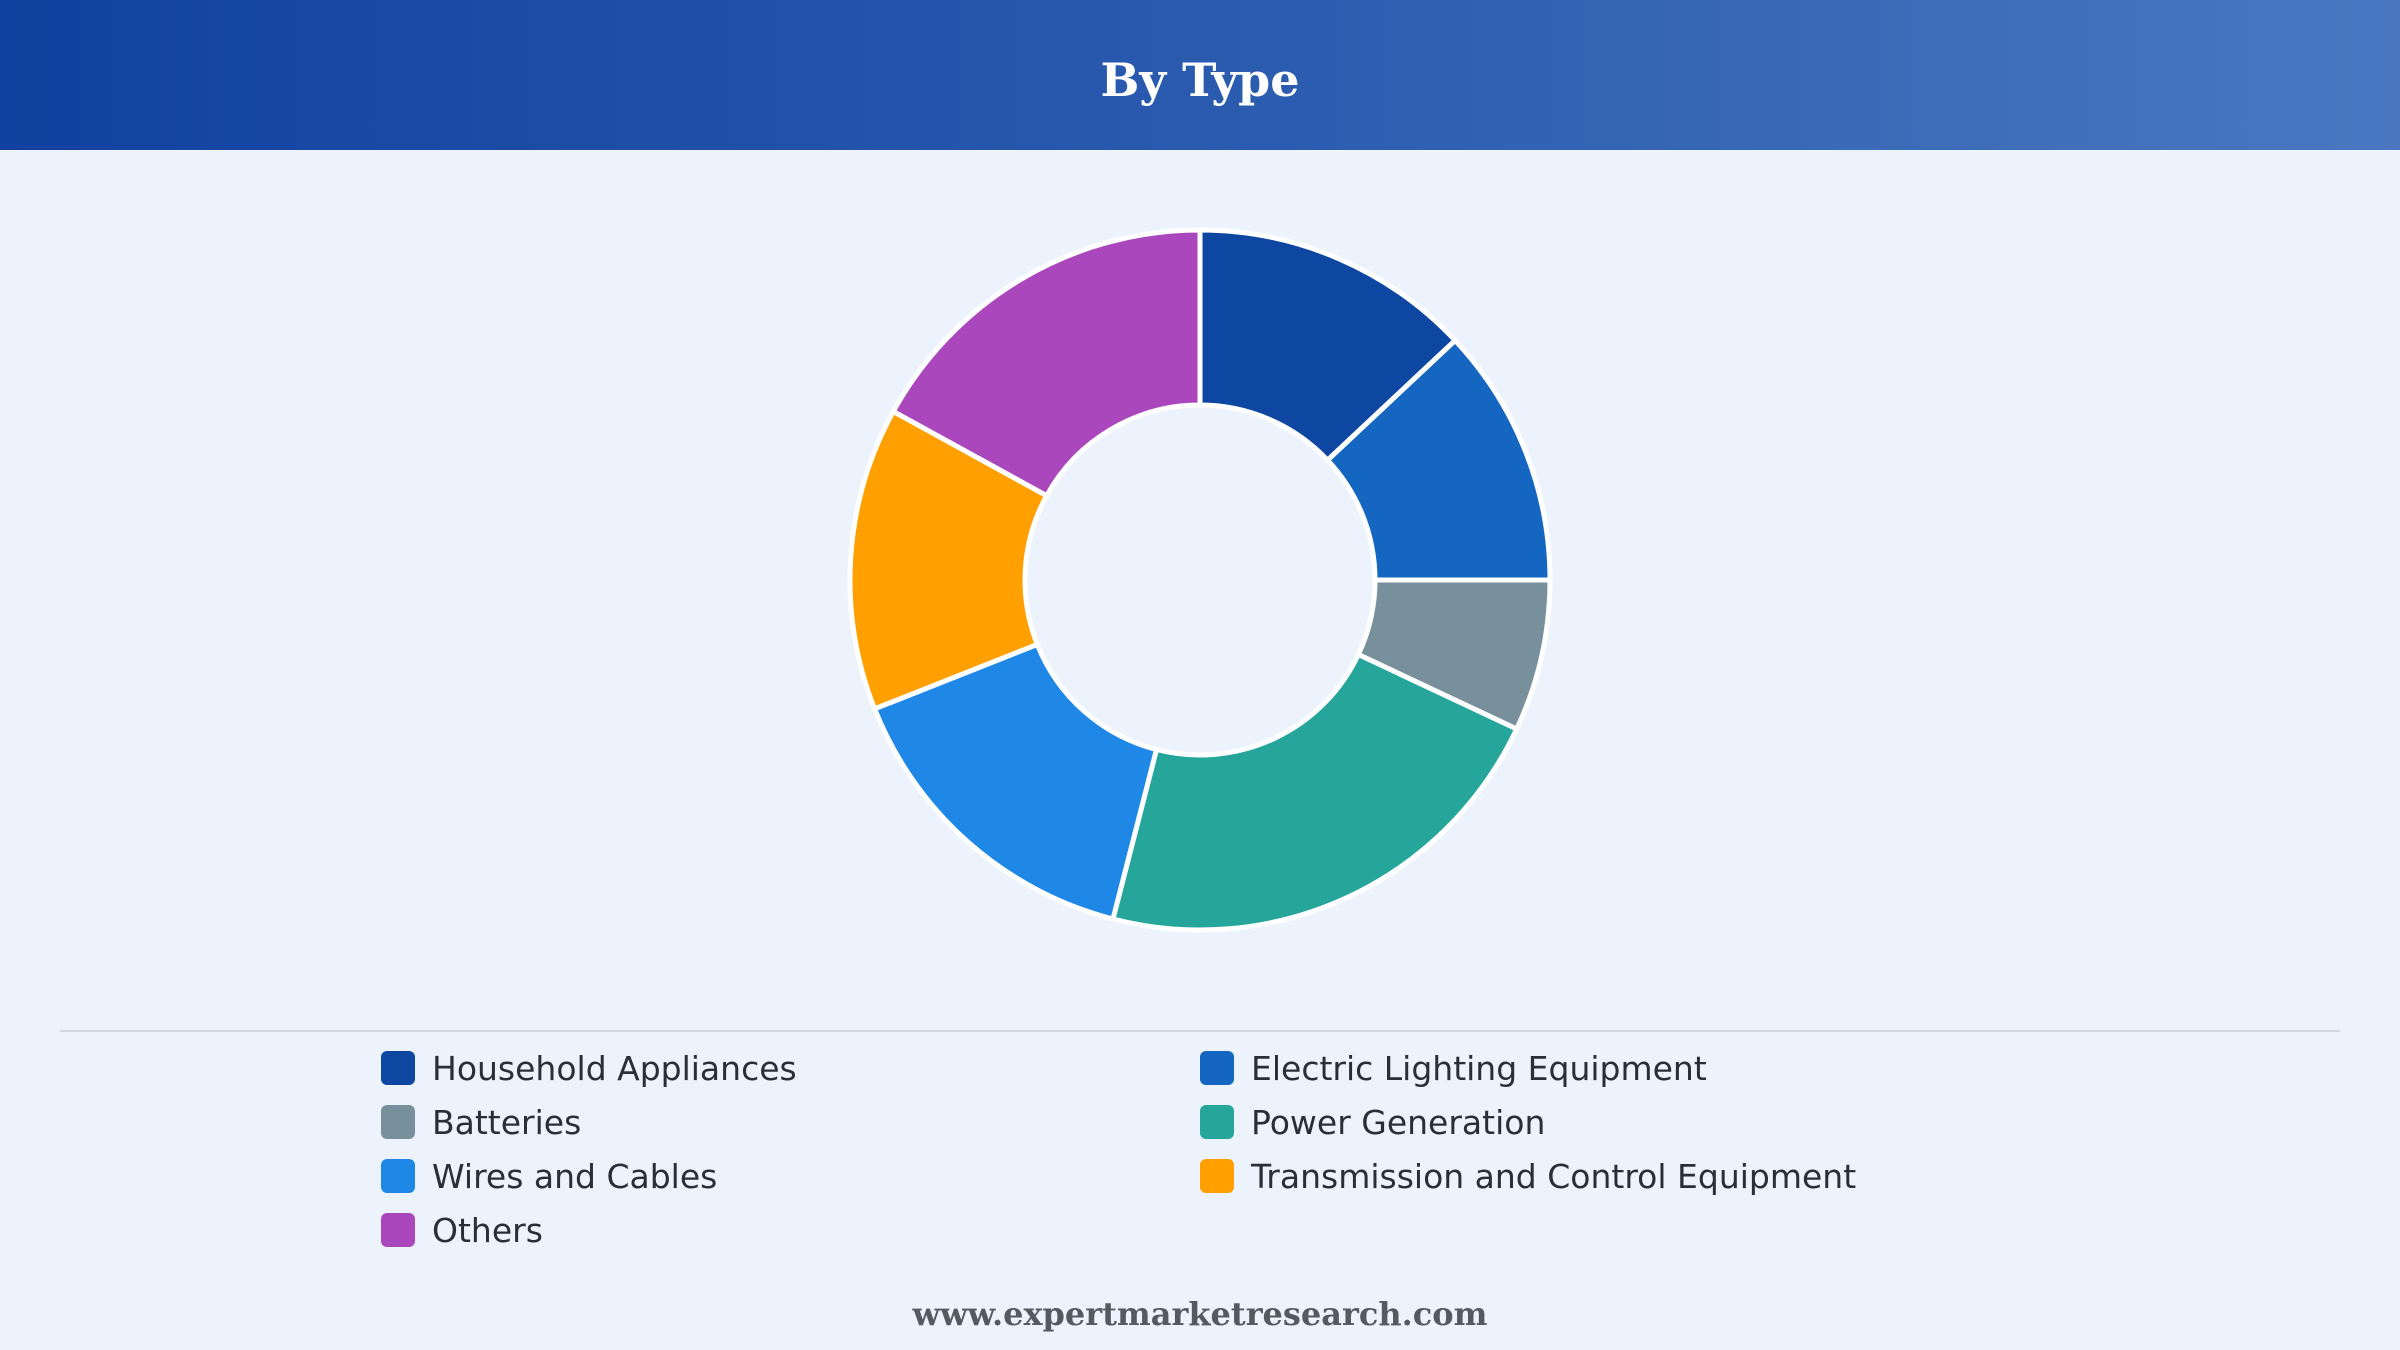 This screenshot has width=2400, height=1350. Describe the element at coordinates (1479, 1068) in the screenshot. I see `legend-label: Electric Lighting Equipment` at that location.